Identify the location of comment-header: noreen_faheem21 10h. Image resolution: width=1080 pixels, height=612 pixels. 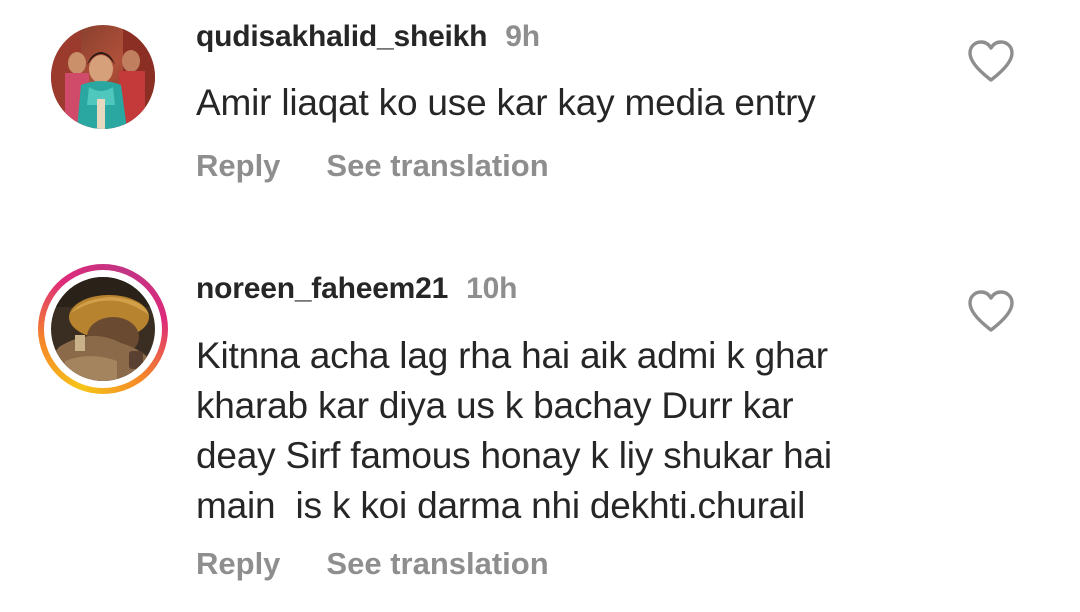
(356, 289).